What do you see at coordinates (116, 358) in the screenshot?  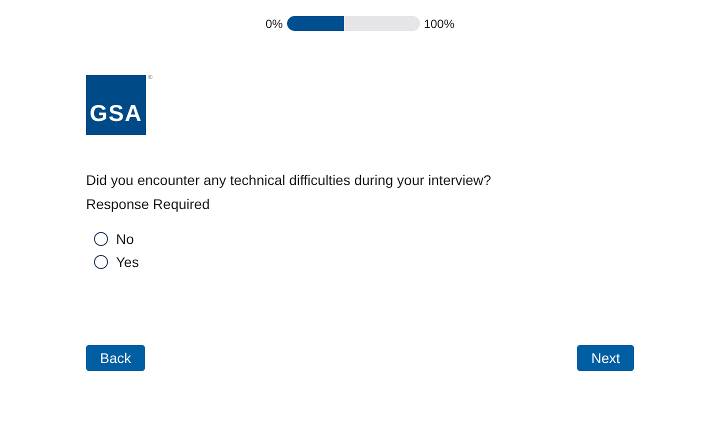 I see `back-button: Back` at bounding box center [116, 358].